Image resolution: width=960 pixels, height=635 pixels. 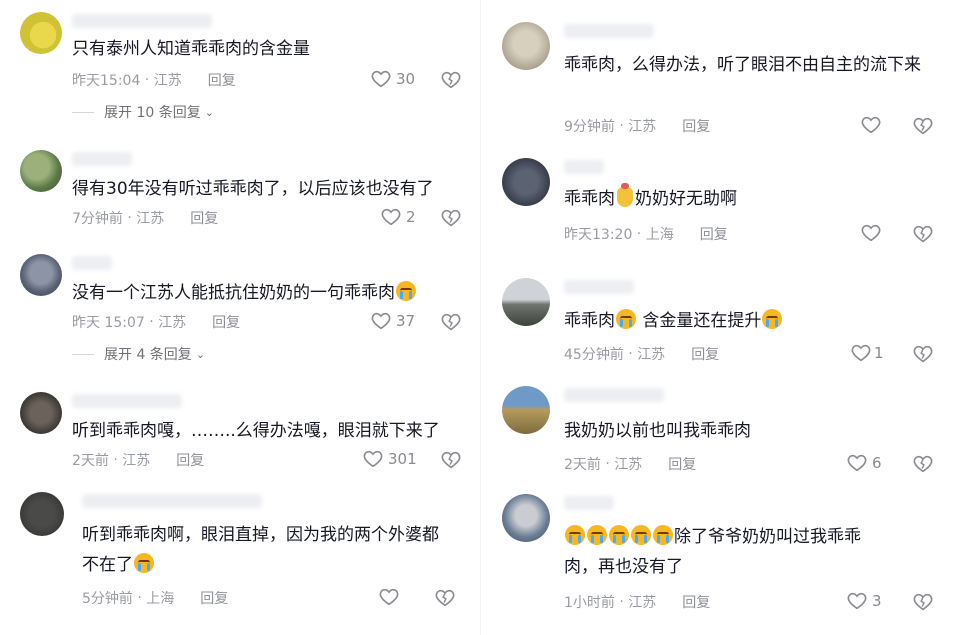 I want to click on comment-item: 听到乖乖肉嘎，……..么得办法嘎，眼泪就下来了 2天前 · 江苏 回复 301, so click(x=235, y=437).